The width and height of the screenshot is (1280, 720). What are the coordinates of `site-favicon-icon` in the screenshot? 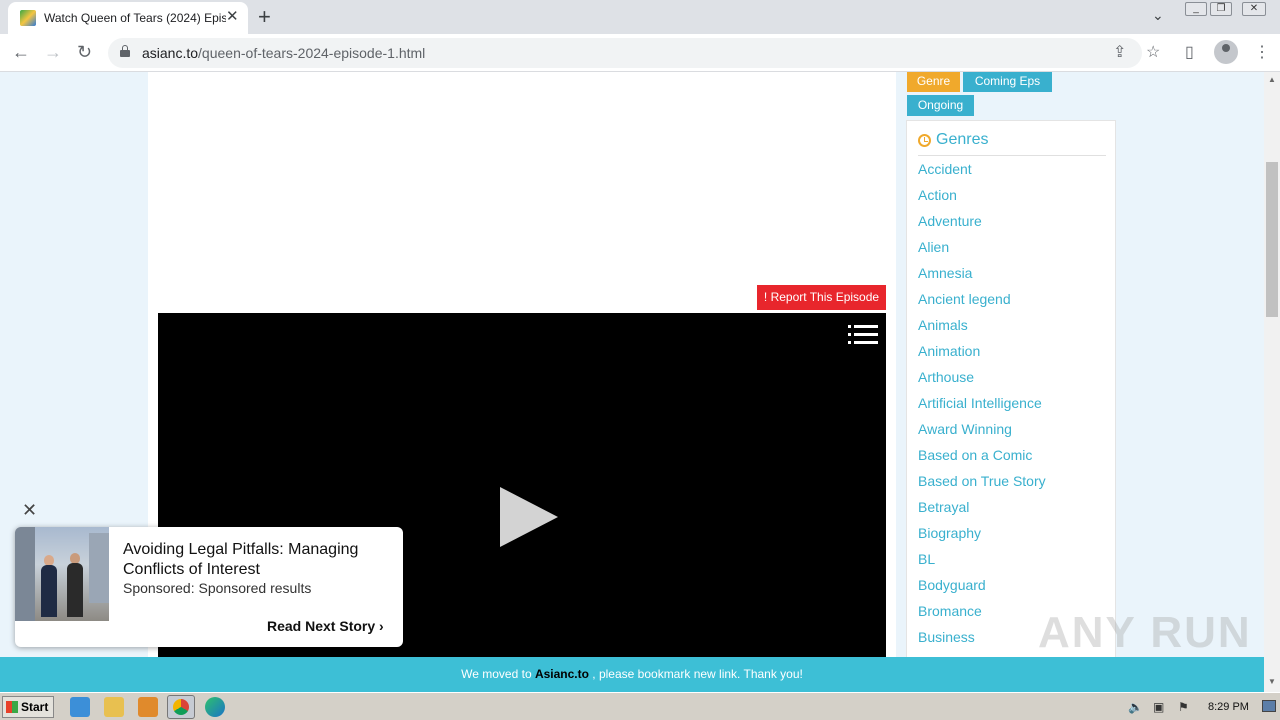 It's located at (28, 18).